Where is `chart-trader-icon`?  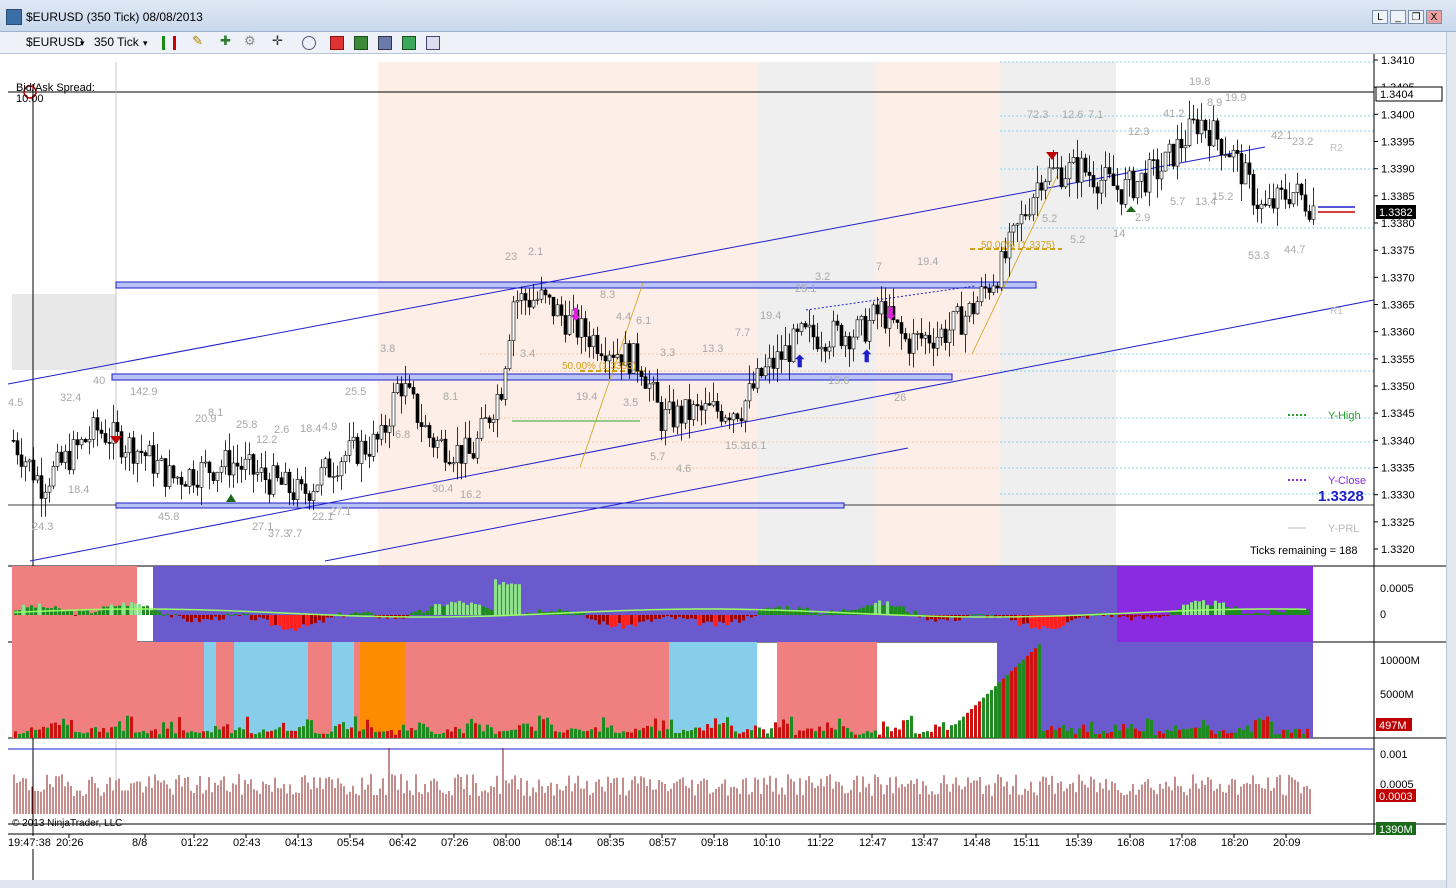
chart-trader-icon is located at coordinates (361, 43).